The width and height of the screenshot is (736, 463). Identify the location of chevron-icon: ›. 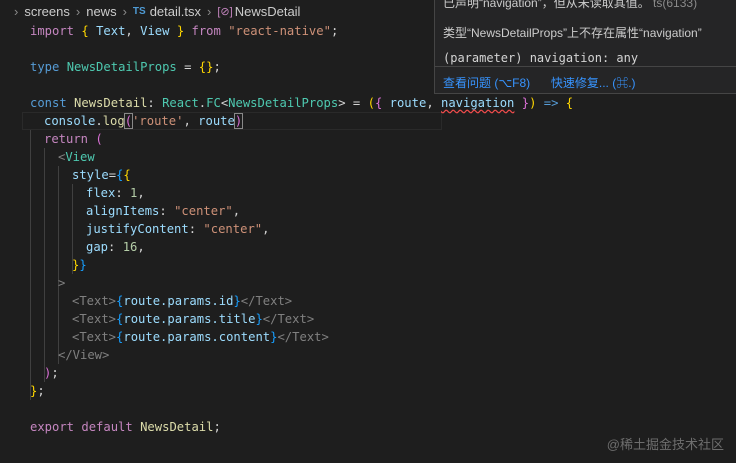
(16, 11).